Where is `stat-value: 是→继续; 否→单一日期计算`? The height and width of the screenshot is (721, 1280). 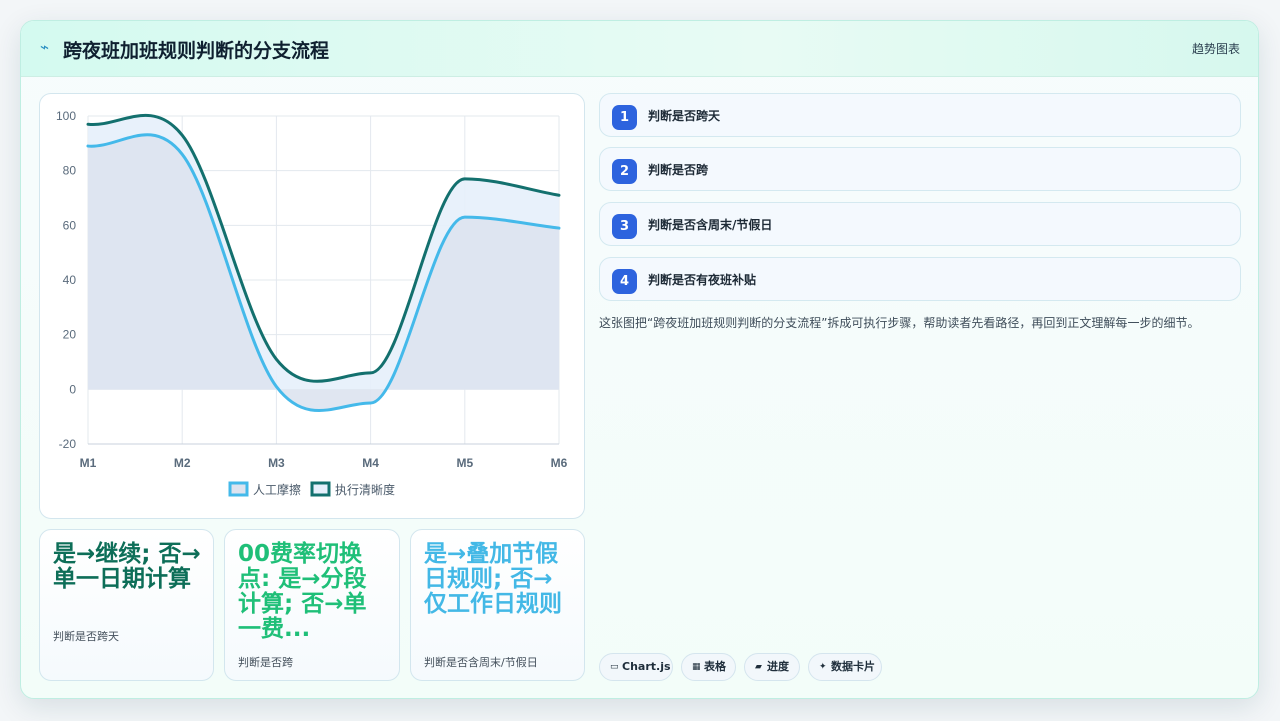
stat-value: 是→继续; 否→单一日期计算 is located at coordinates (127, 566).